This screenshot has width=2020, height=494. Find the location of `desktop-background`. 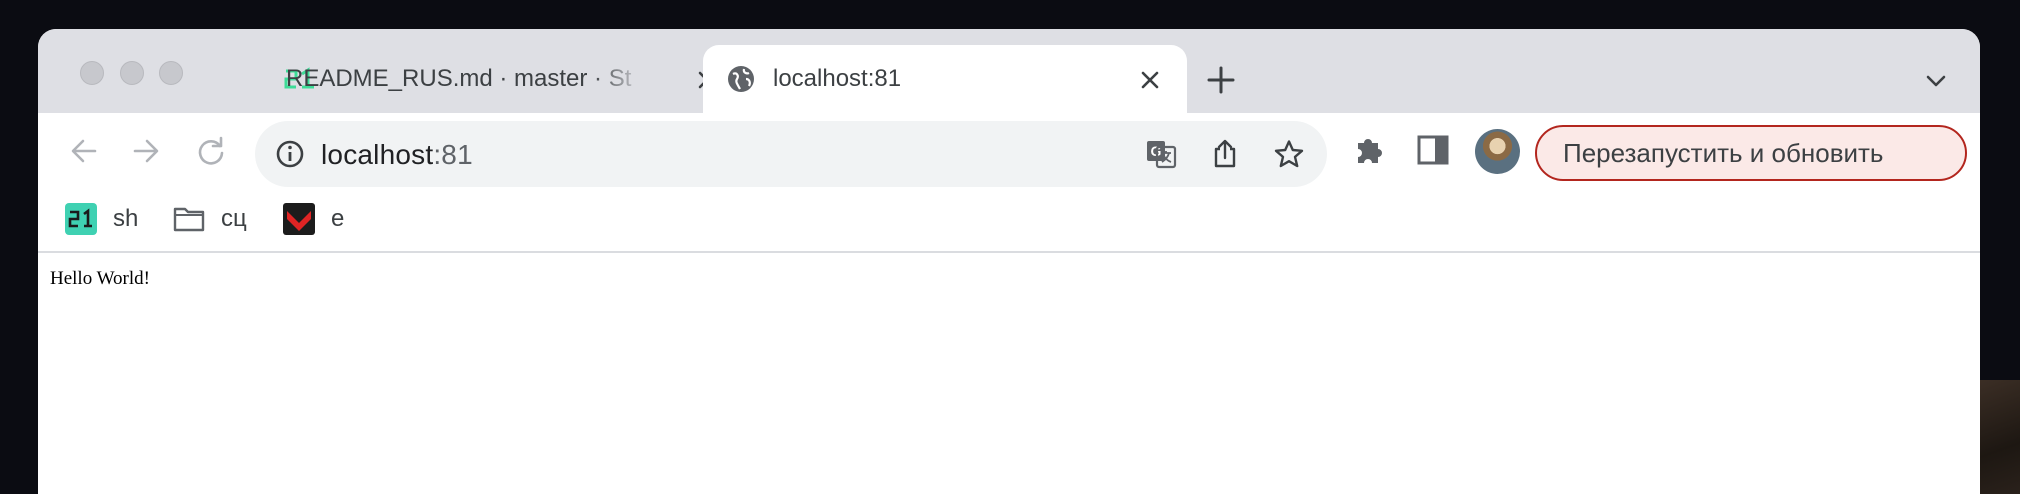

desktop-background is located at coordinates (2000, 437).